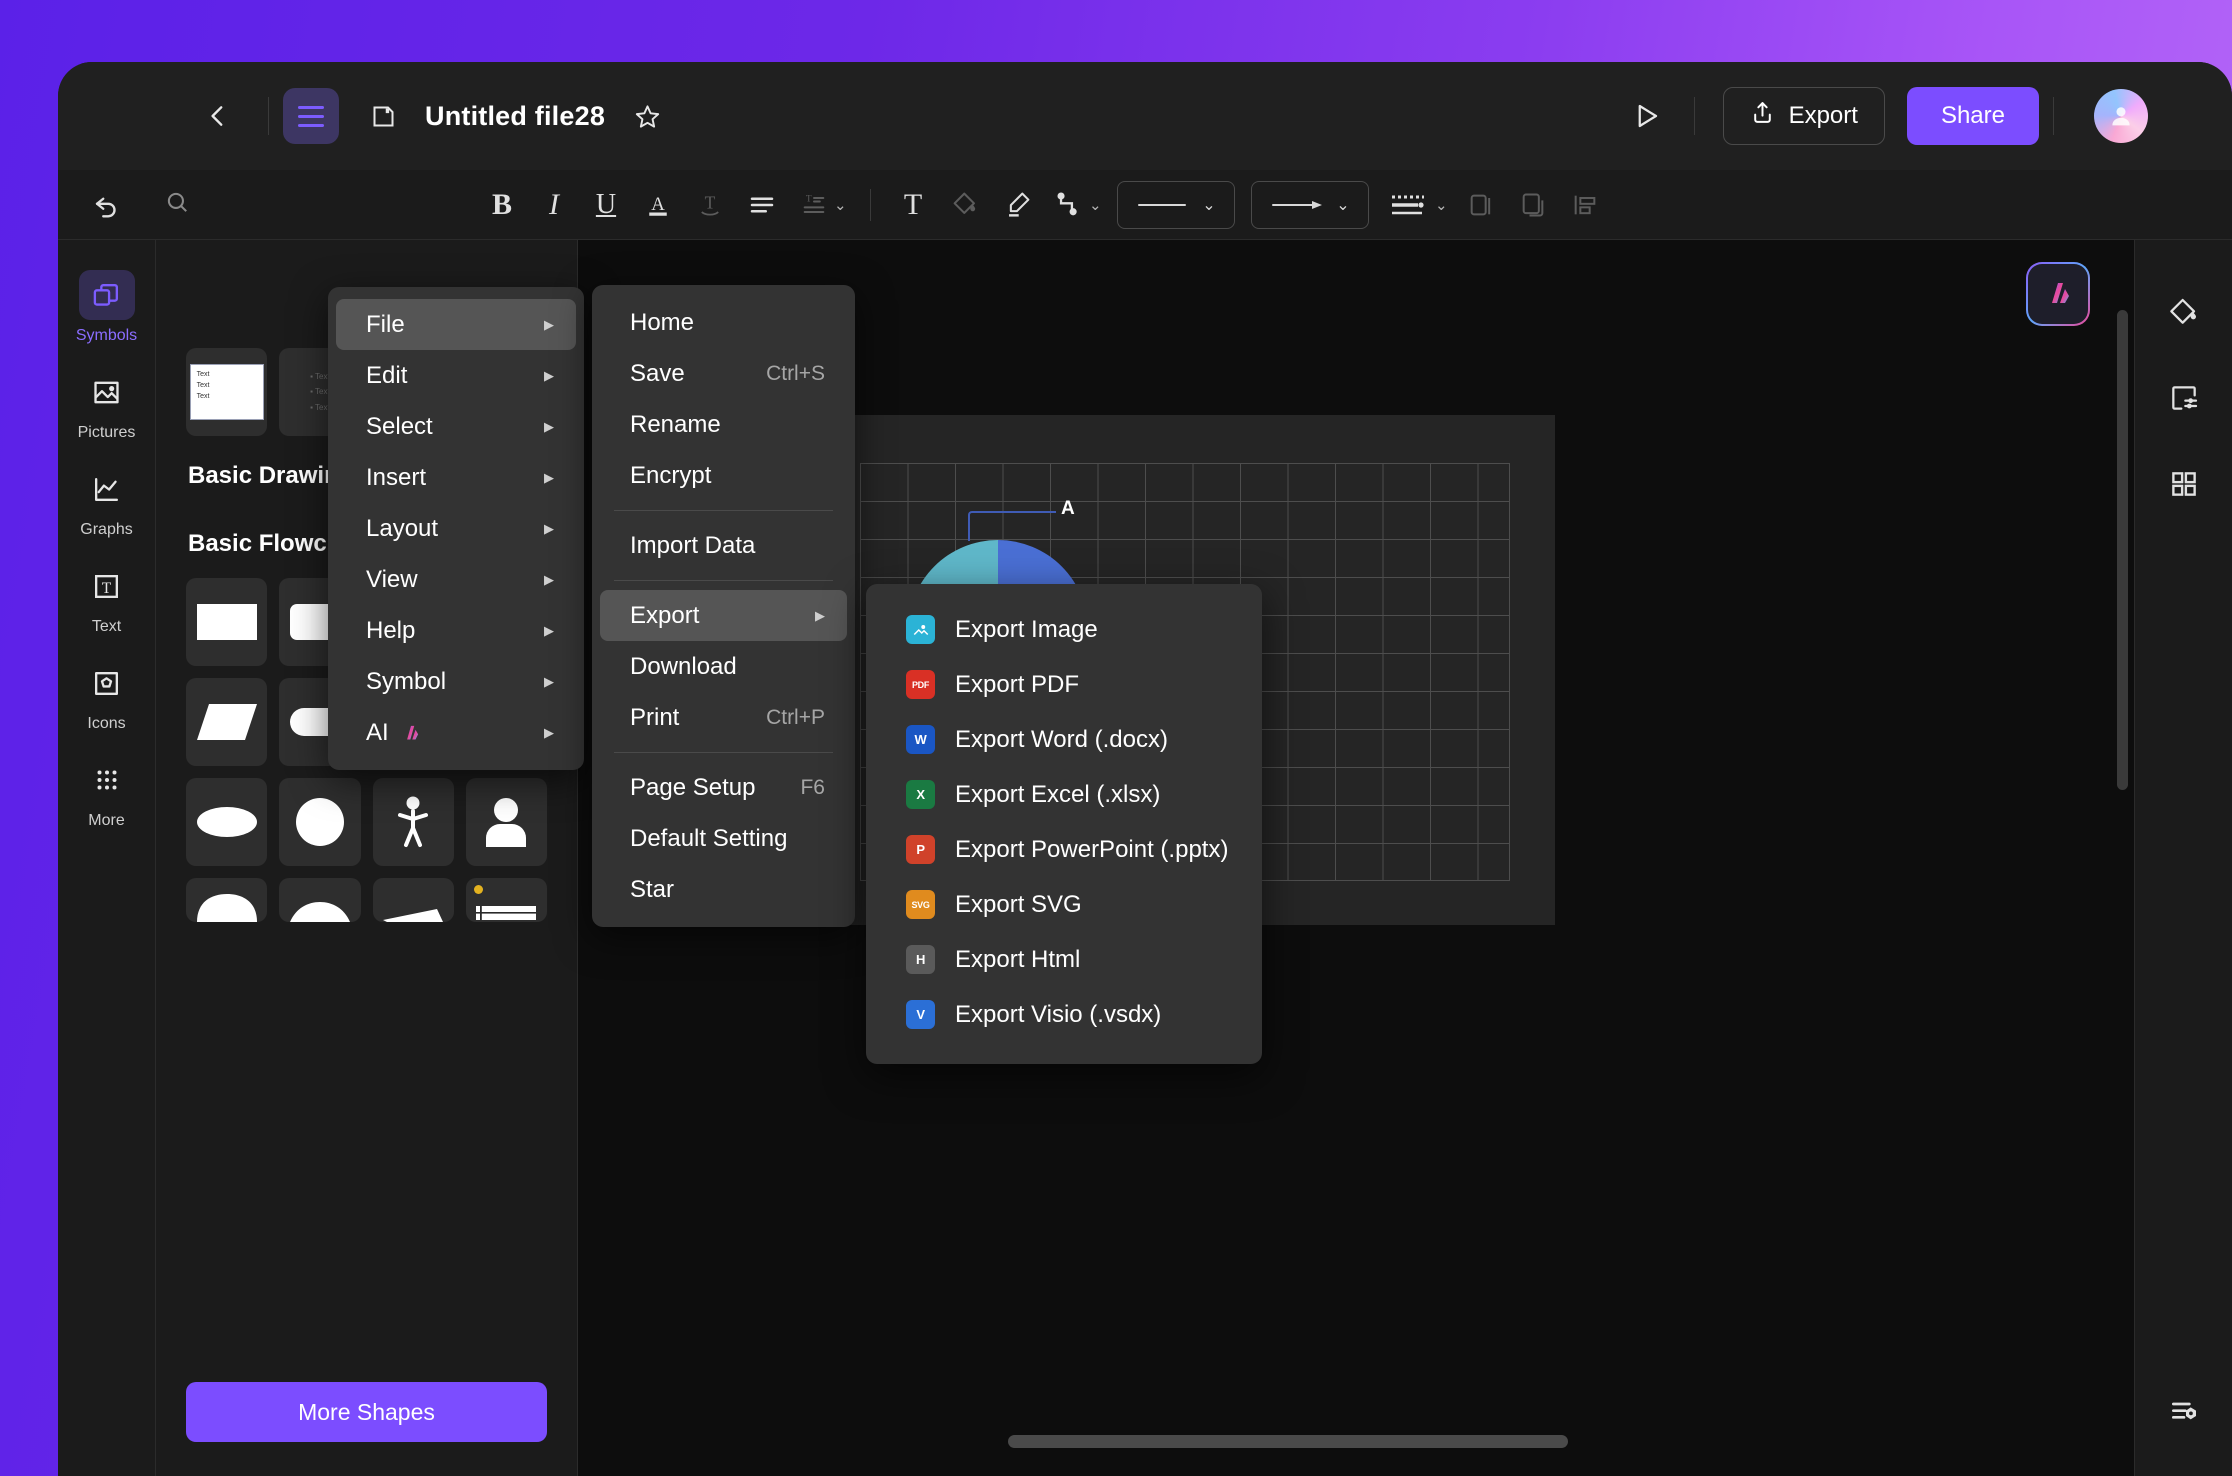  I want to click on menu-item-label: Export Image, so click(1026, 629).